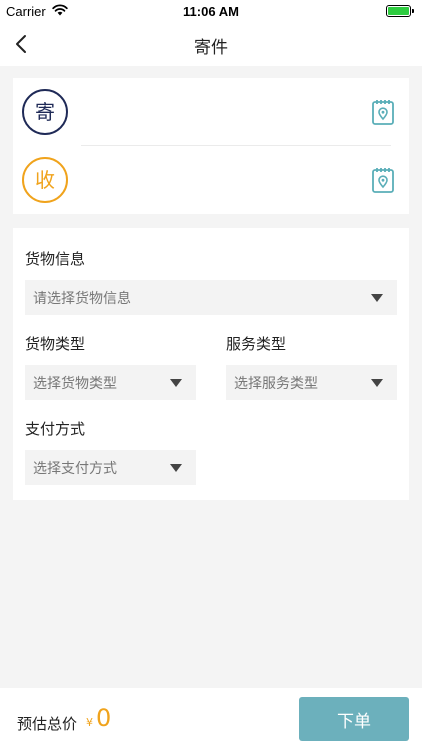 This screenshot has width=422, height=750. Describe the element at coordinates (211, 297) in the screenshot. I see `goods-info-select: 请选择货物信息` at that location.